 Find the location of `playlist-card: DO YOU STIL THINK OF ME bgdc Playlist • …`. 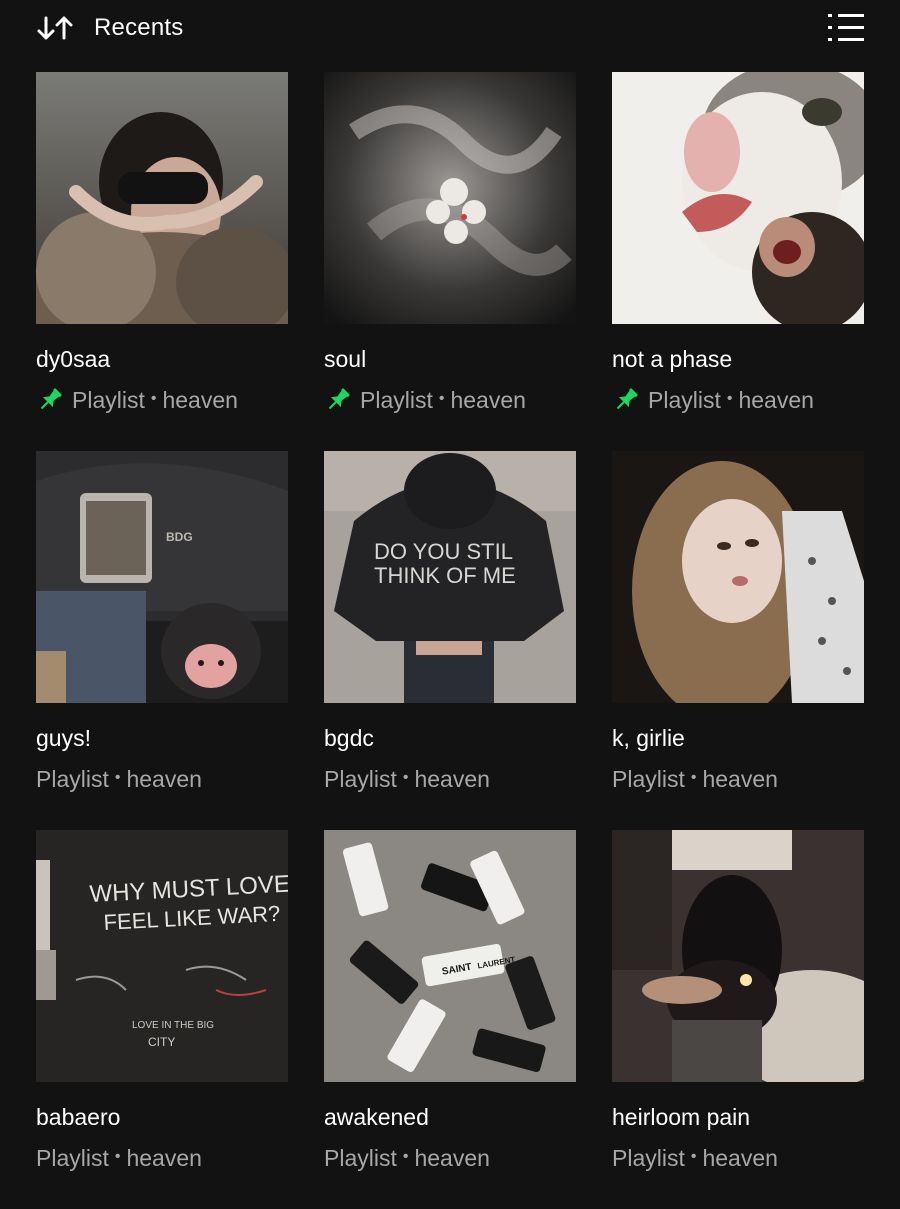

playlist-card: DO YOU STIL THINK OF ME bgdc Playlist • … is located at coordinates (450, 640).